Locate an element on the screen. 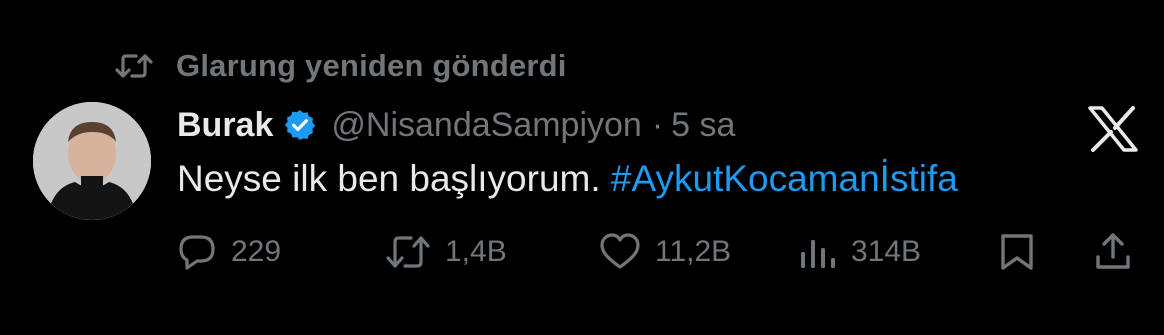 This screenshot has height=335, width=1164. reply-icon is located at coordinates (197, 252).